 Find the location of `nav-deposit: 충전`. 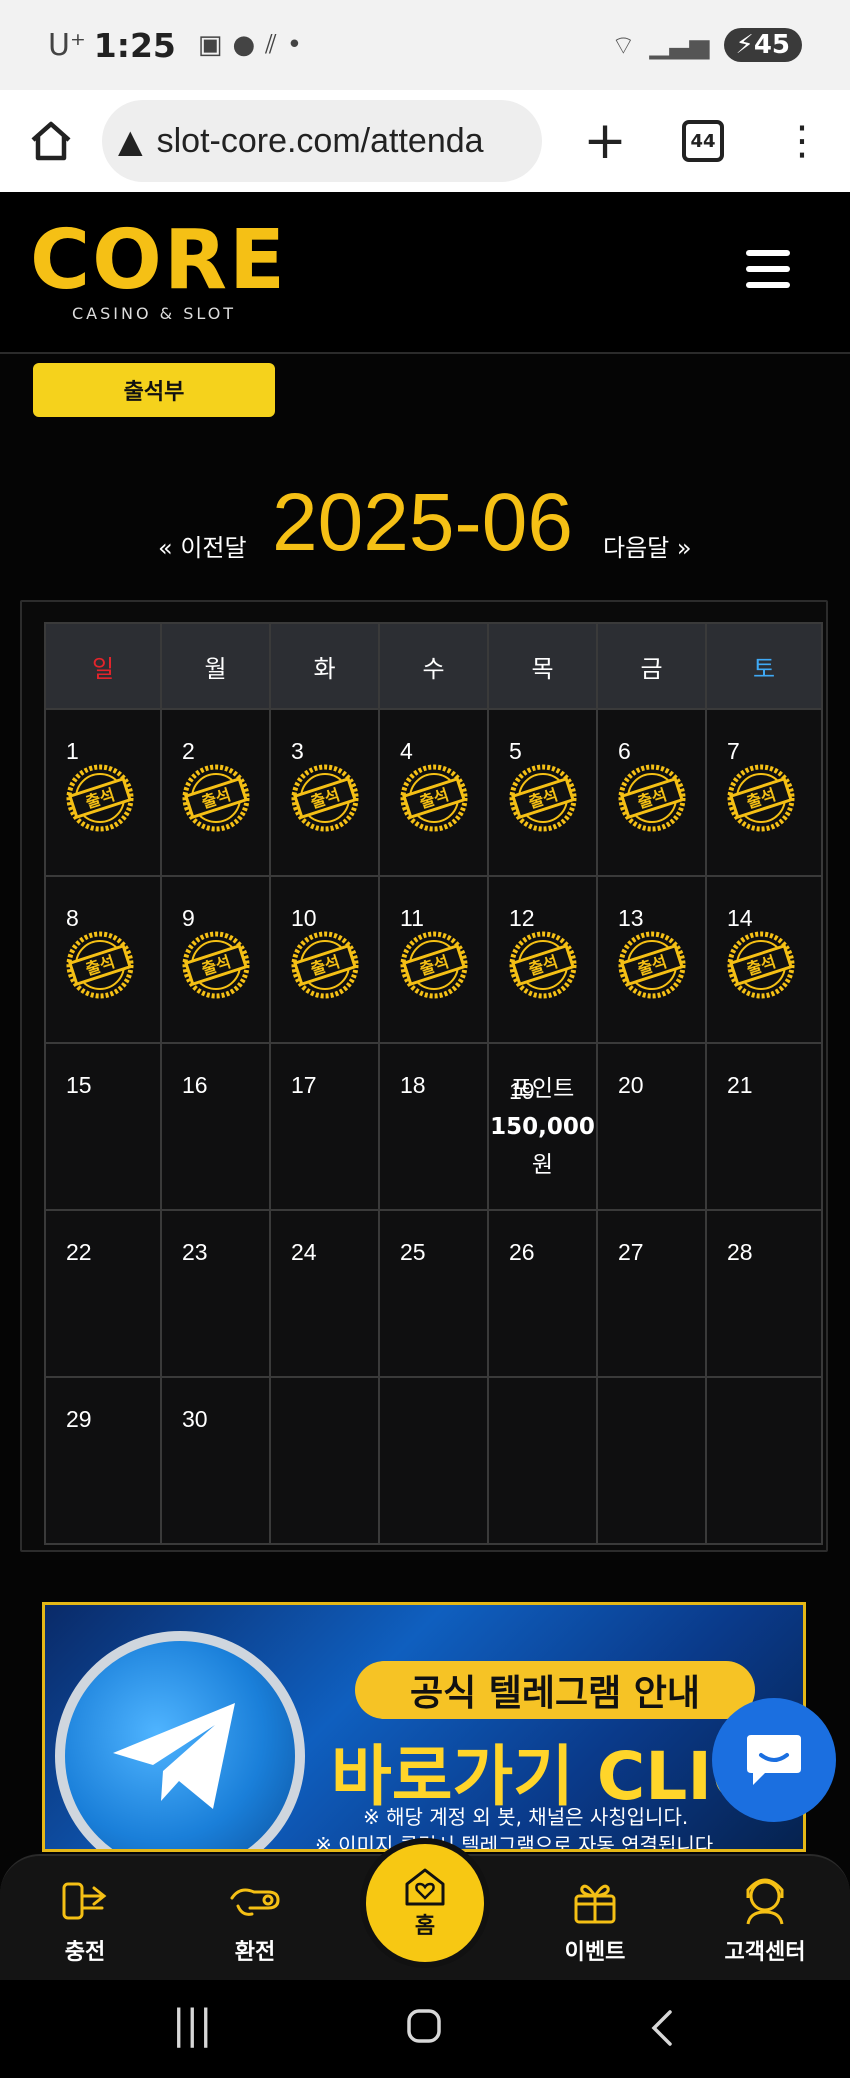

nav-deposit: 충전 is located at coordinates (85, 1921).